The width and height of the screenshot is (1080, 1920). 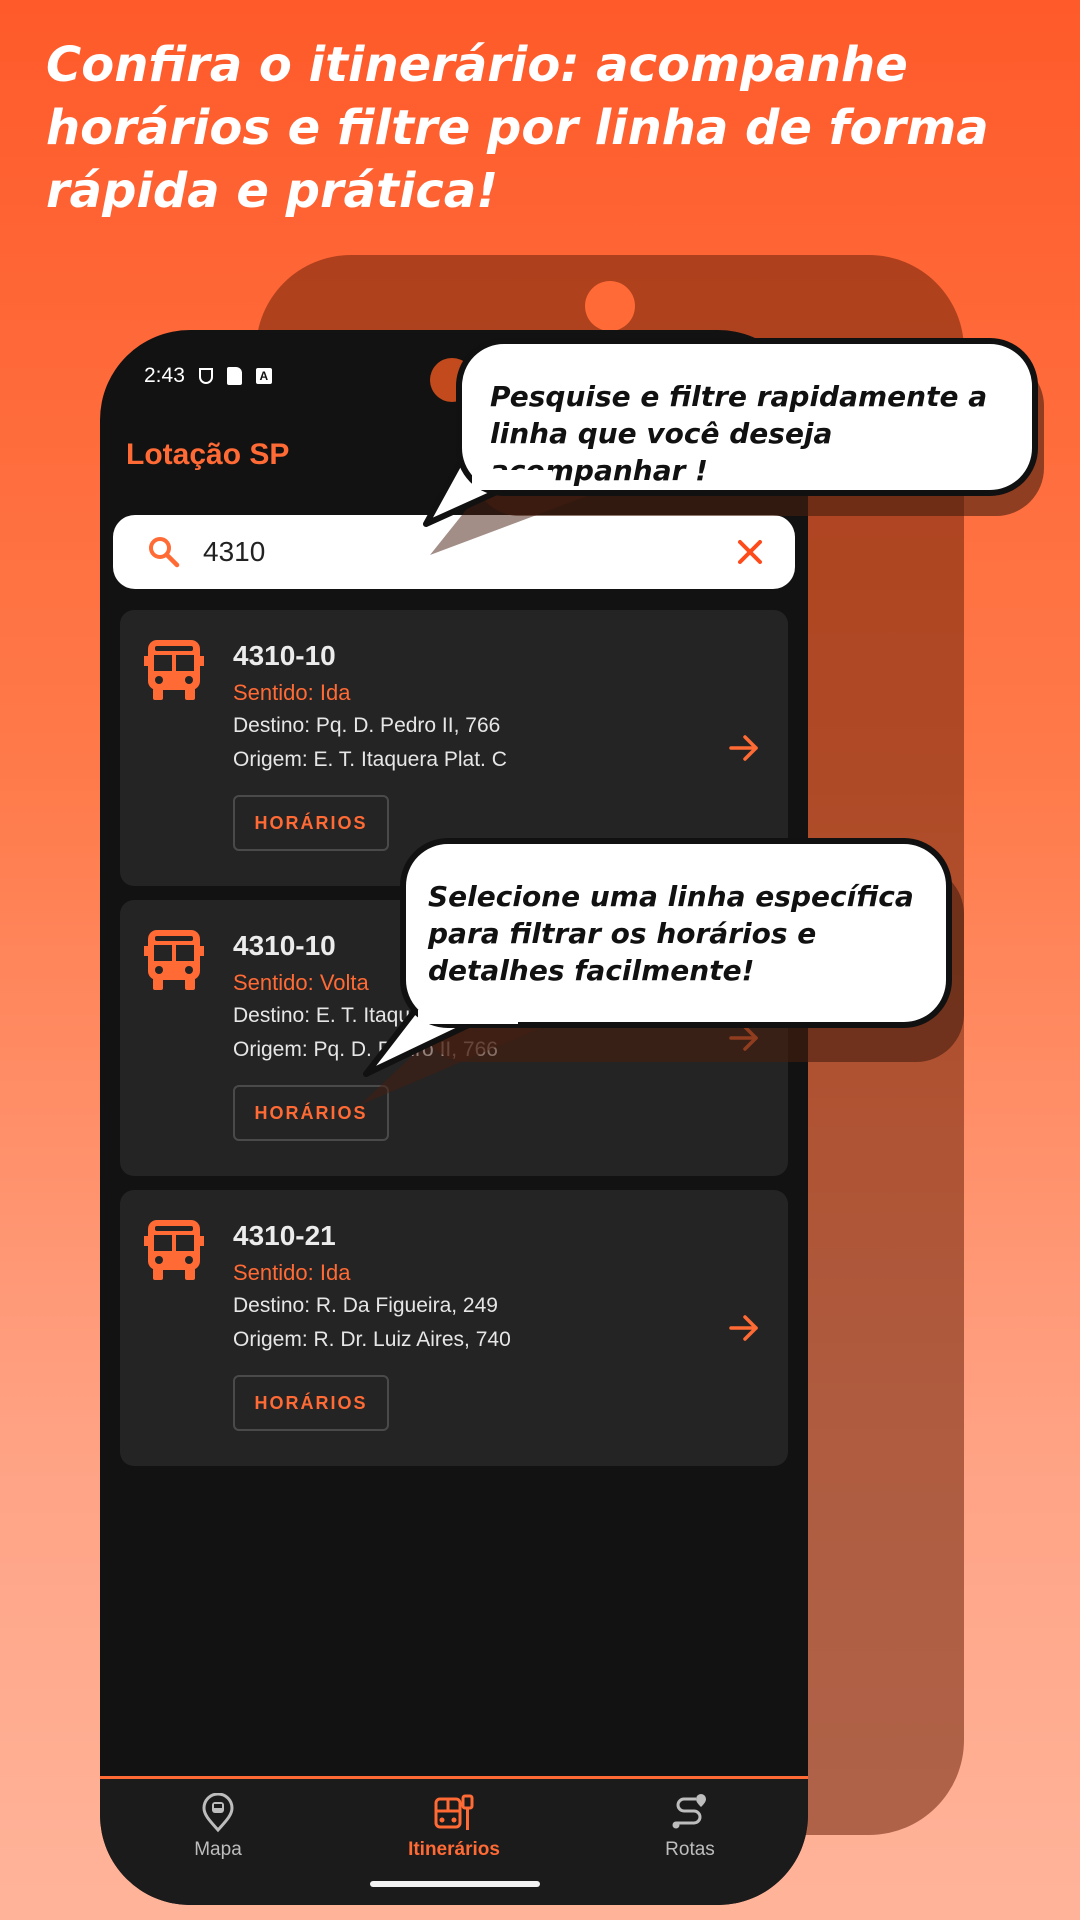 What do you see at coordinates (454, 1849) in the screenshot?
I see `nav-label: Itinerários` at bounding box center [454, 1849].